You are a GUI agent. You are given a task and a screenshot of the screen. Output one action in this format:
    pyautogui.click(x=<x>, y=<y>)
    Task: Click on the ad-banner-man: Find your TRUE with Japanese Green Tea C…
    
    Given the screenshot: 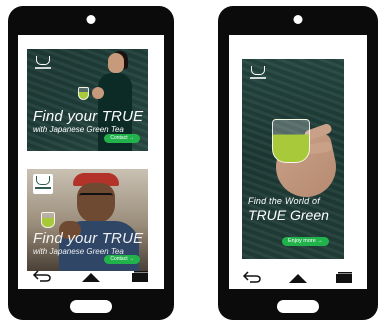 What is the action you would take?
    pyautogui.click(x=87, y=220)
    